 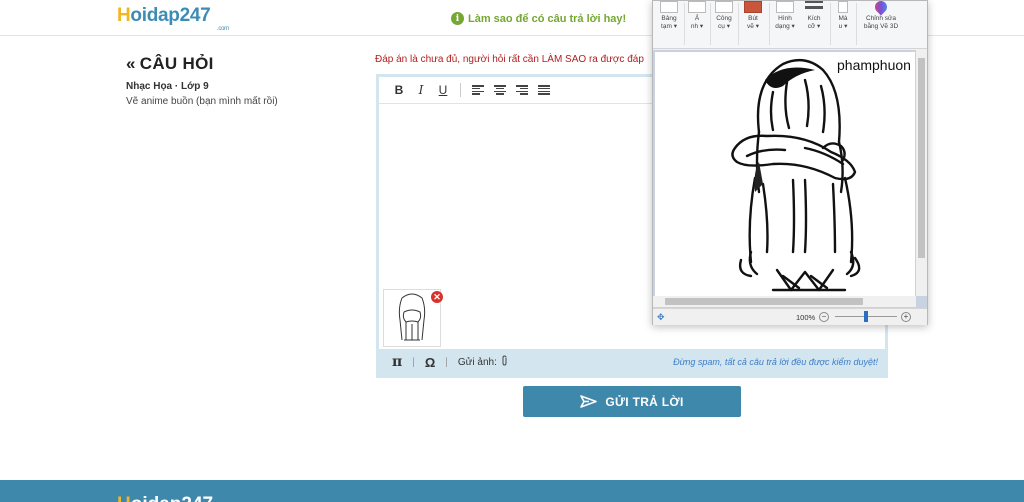 I want to click on align-center-icon, so click(x=500, y=90).